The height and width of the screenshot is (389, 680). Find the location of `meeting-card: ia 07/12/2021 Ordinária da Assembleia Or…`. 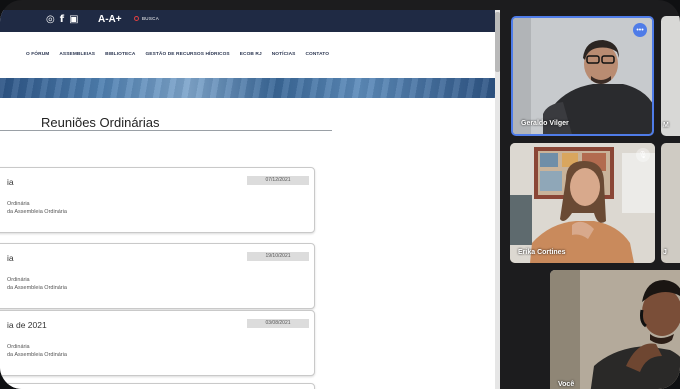

meeting-card: ia 07/12/2021 Ordinária da Assembleia Or… is located at coordinates (157, 200).